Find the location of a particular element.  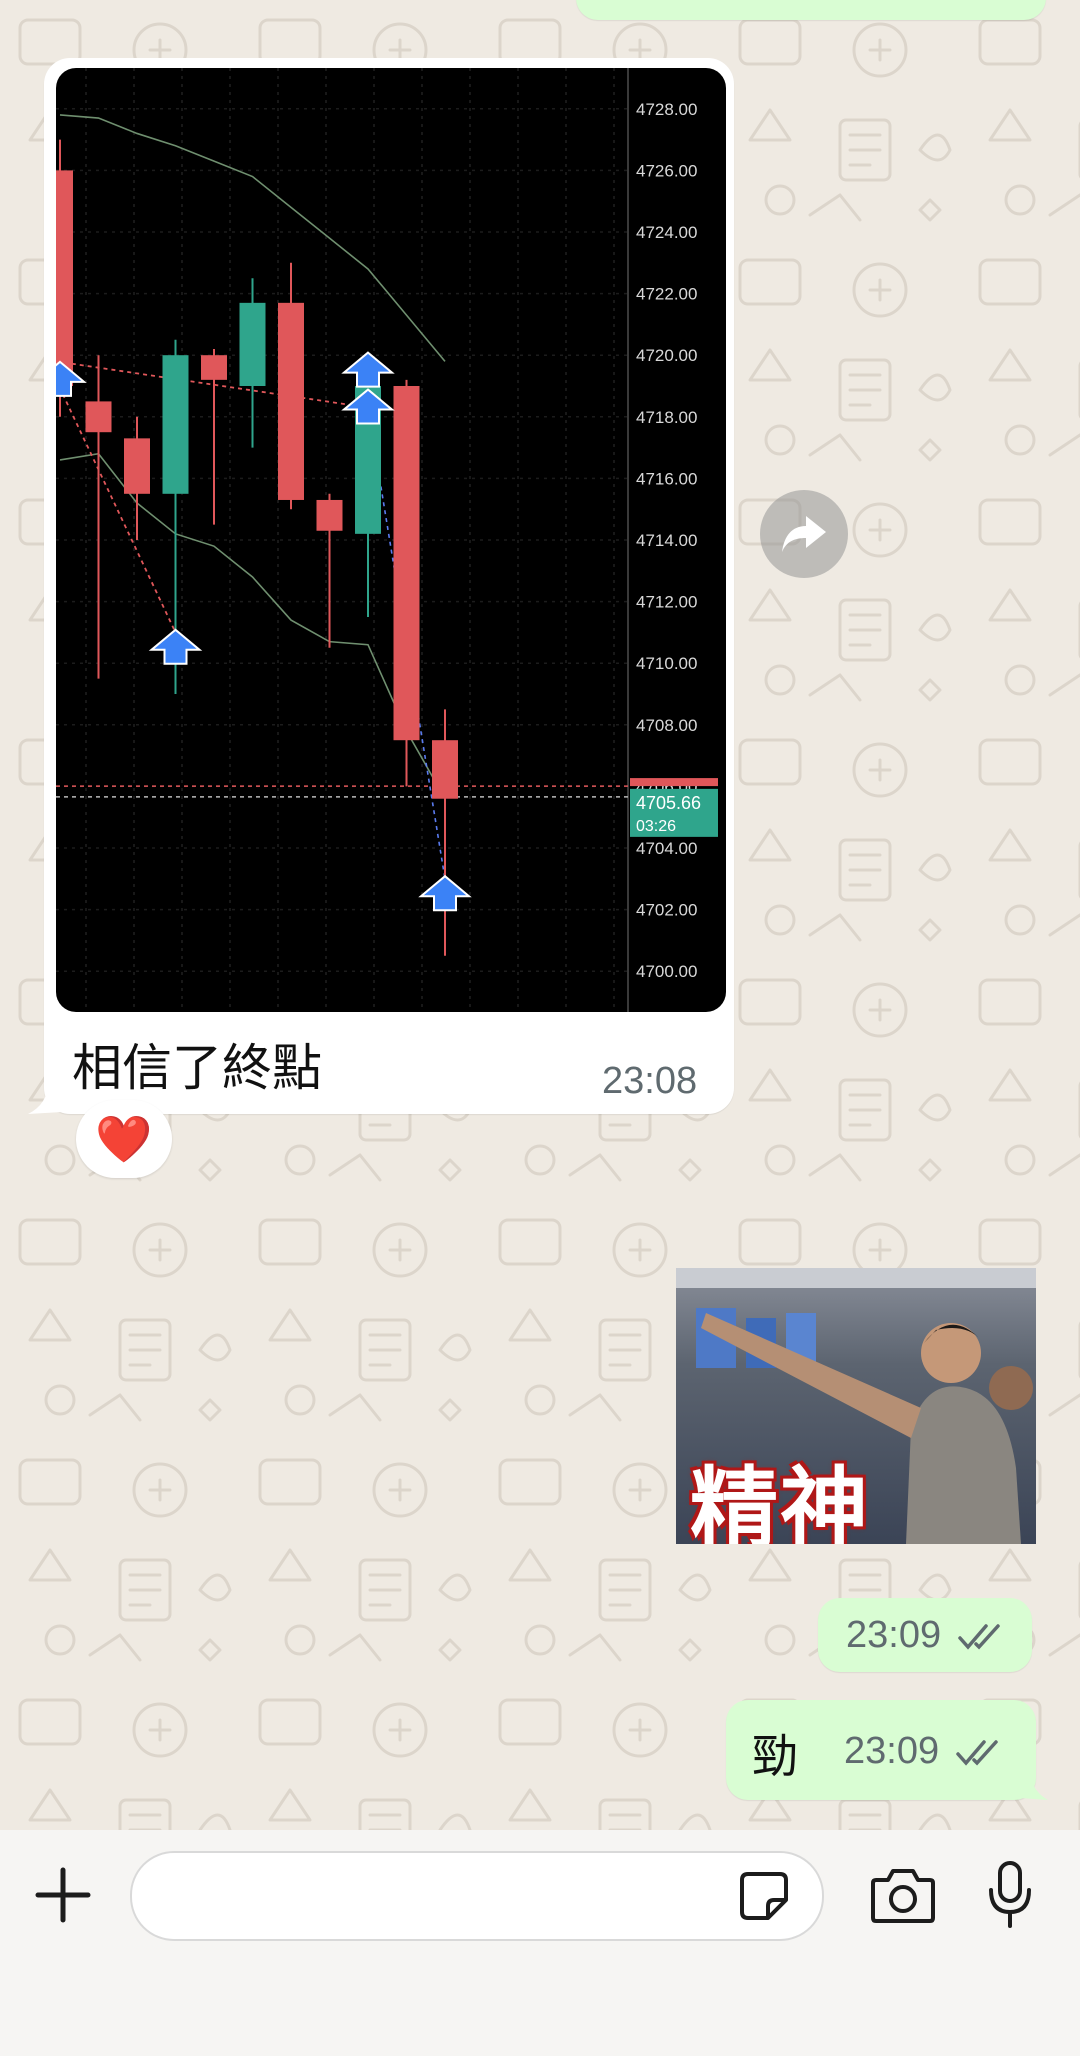

price-axis-label: 4726.00 is located at coordinates (666, 170).